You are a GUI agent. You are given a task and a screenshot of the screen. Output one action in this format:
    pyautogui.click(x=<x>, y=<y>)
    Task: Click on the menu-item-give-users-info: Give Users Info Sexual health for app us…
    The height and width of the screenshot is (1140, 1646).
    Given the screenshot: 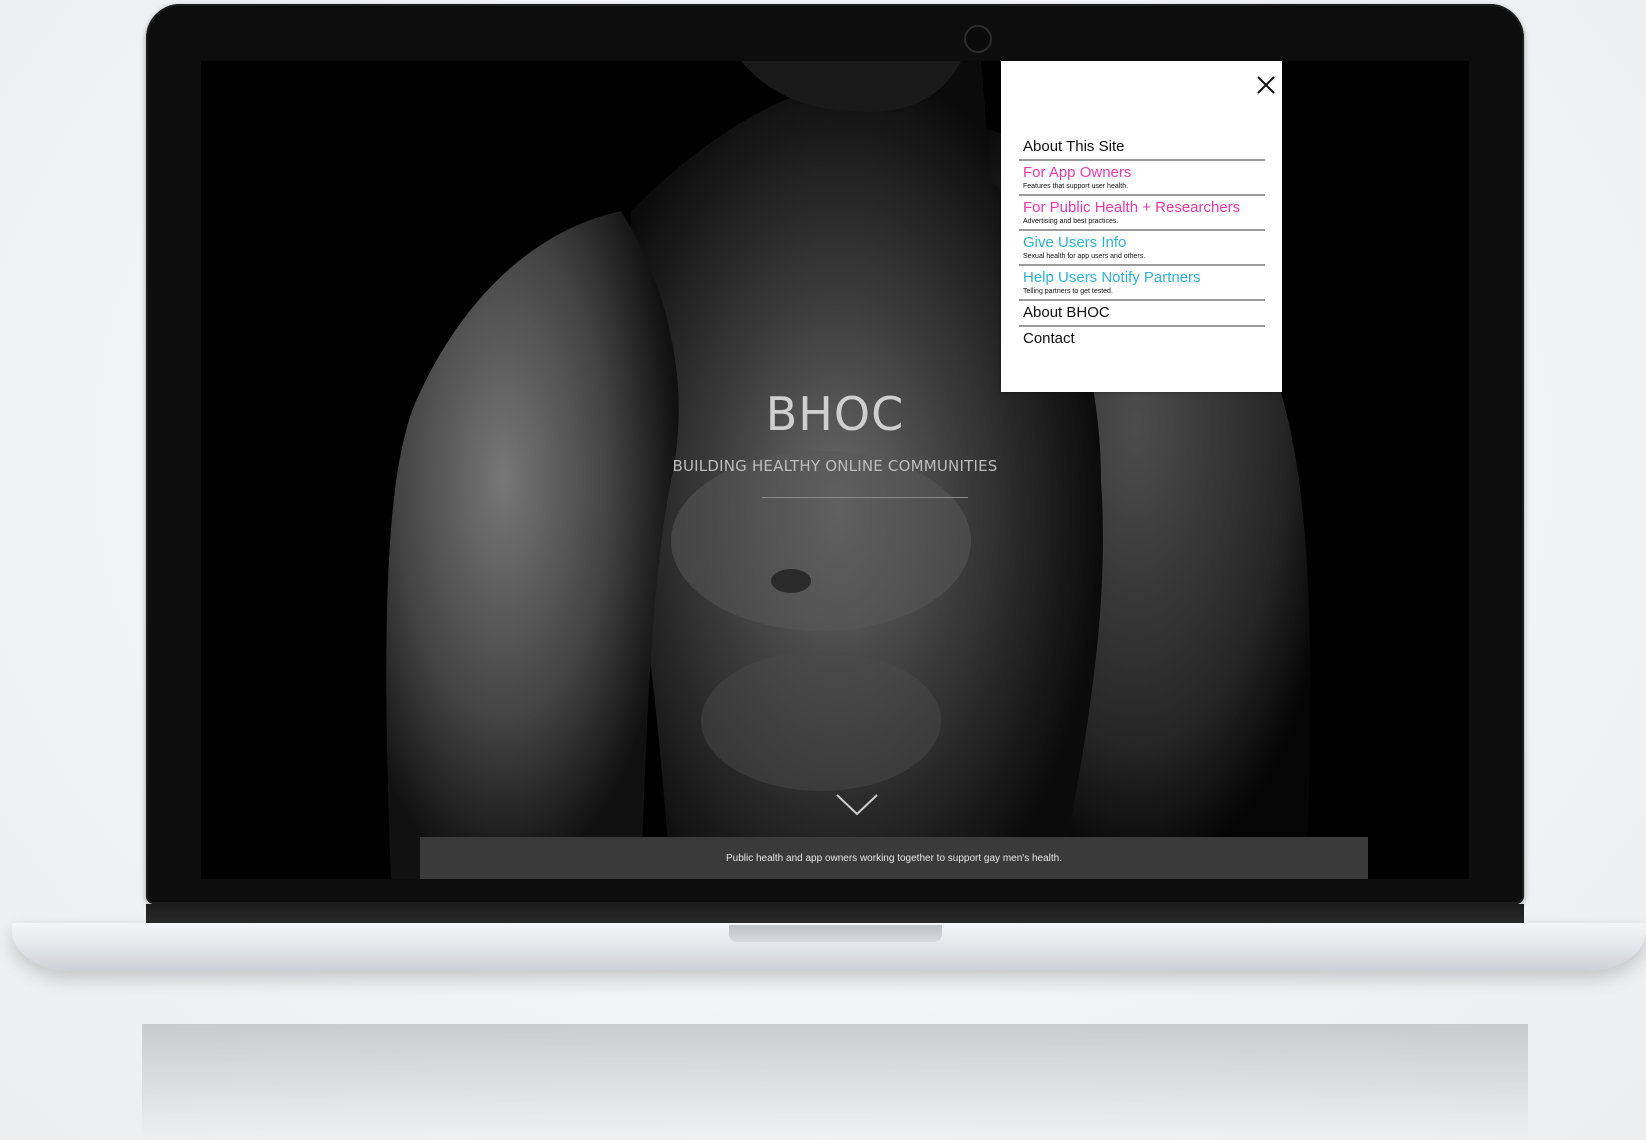 What is the action you would take?
    pyautogui.click(x=1142, y=248)
    